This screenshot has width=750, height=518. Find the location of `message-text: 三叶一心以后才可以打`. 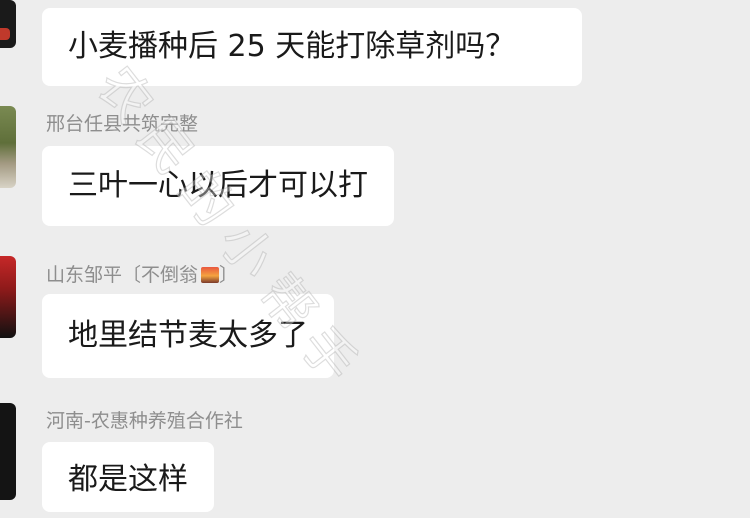

message-text: 三叶一心以后才可以打 is located at coordinates (218, 185).